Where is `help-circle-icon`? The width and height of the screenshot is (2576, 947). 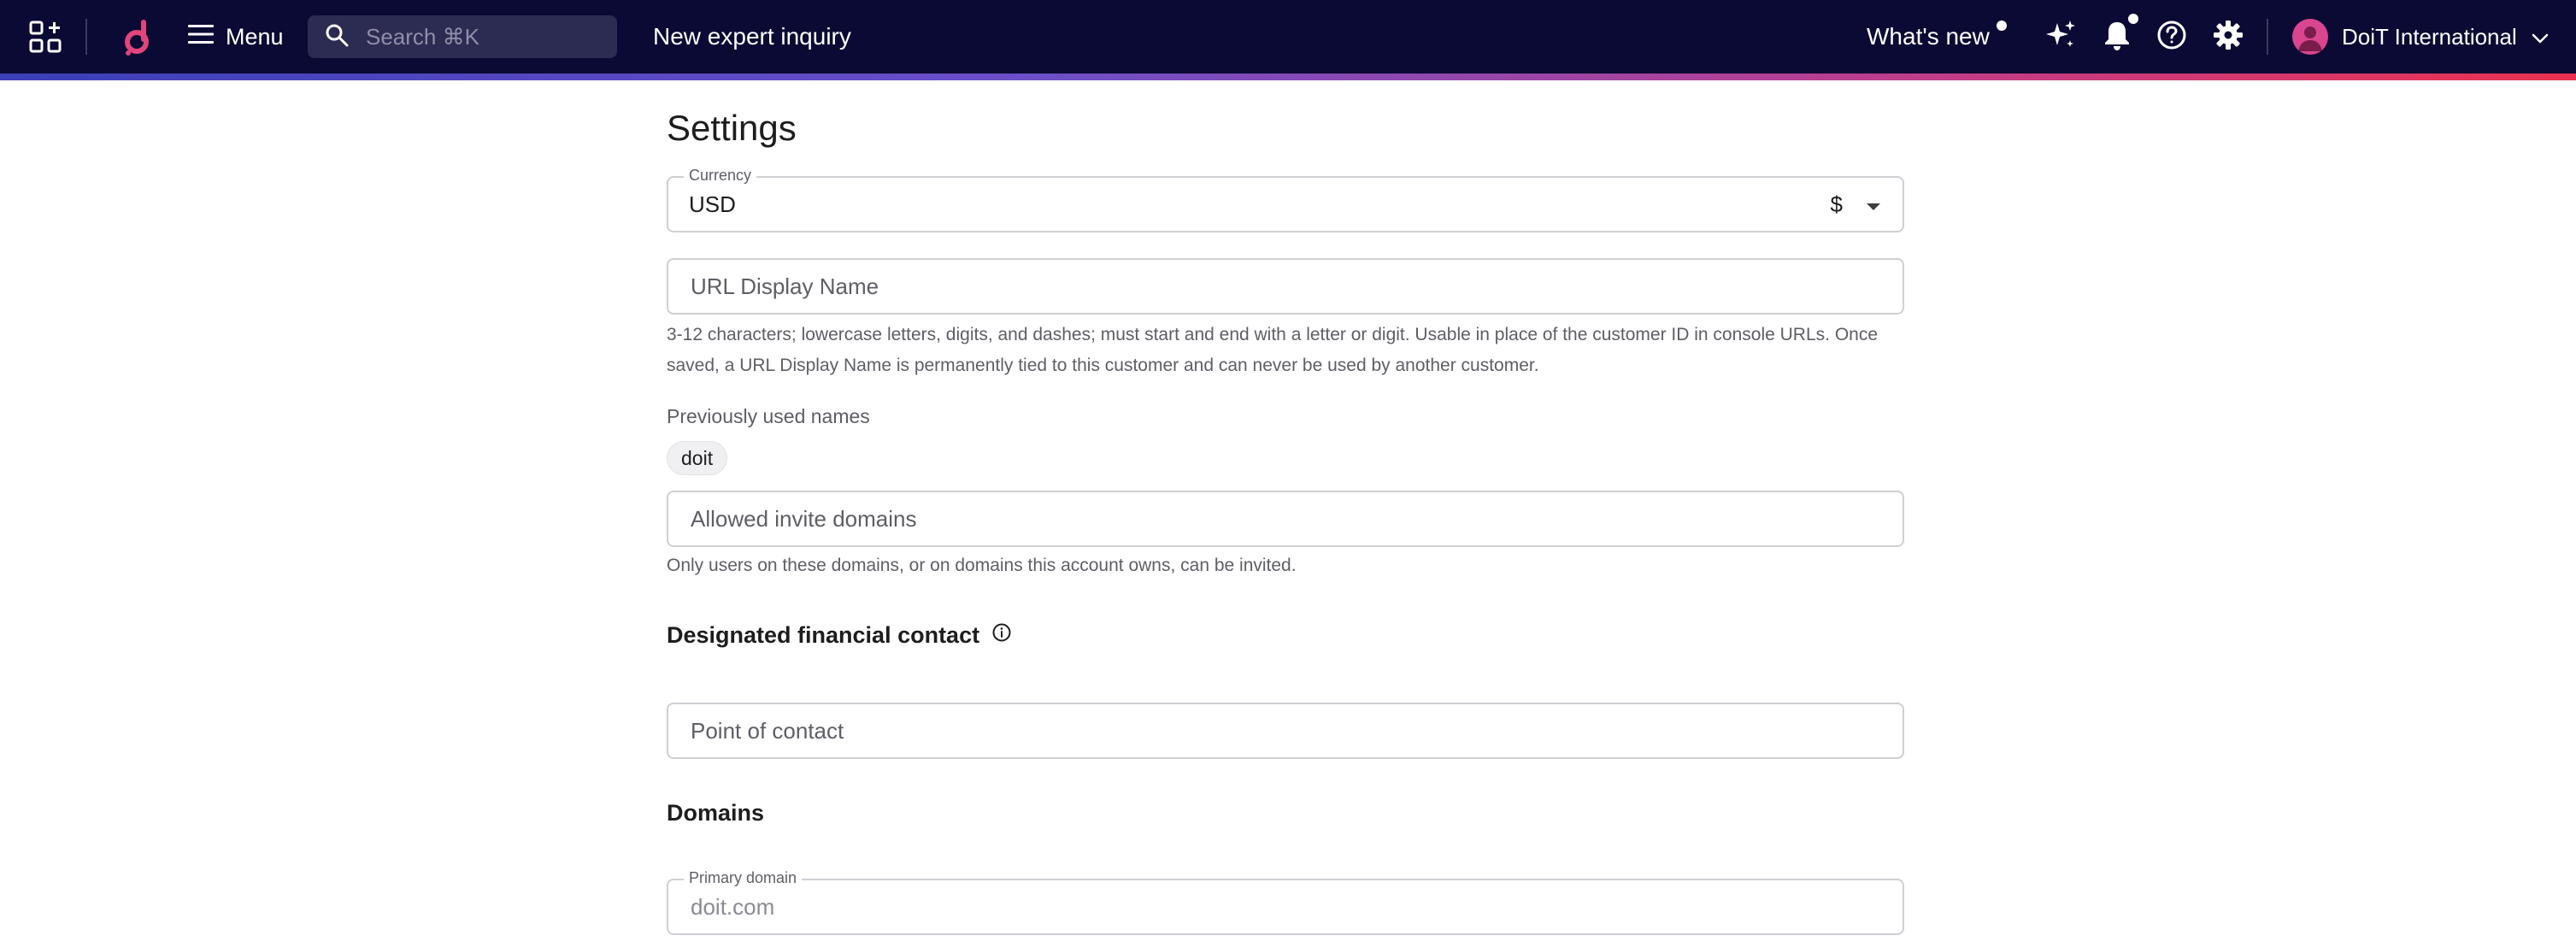 help-circle-icon is located at coordinates (2171, 38).